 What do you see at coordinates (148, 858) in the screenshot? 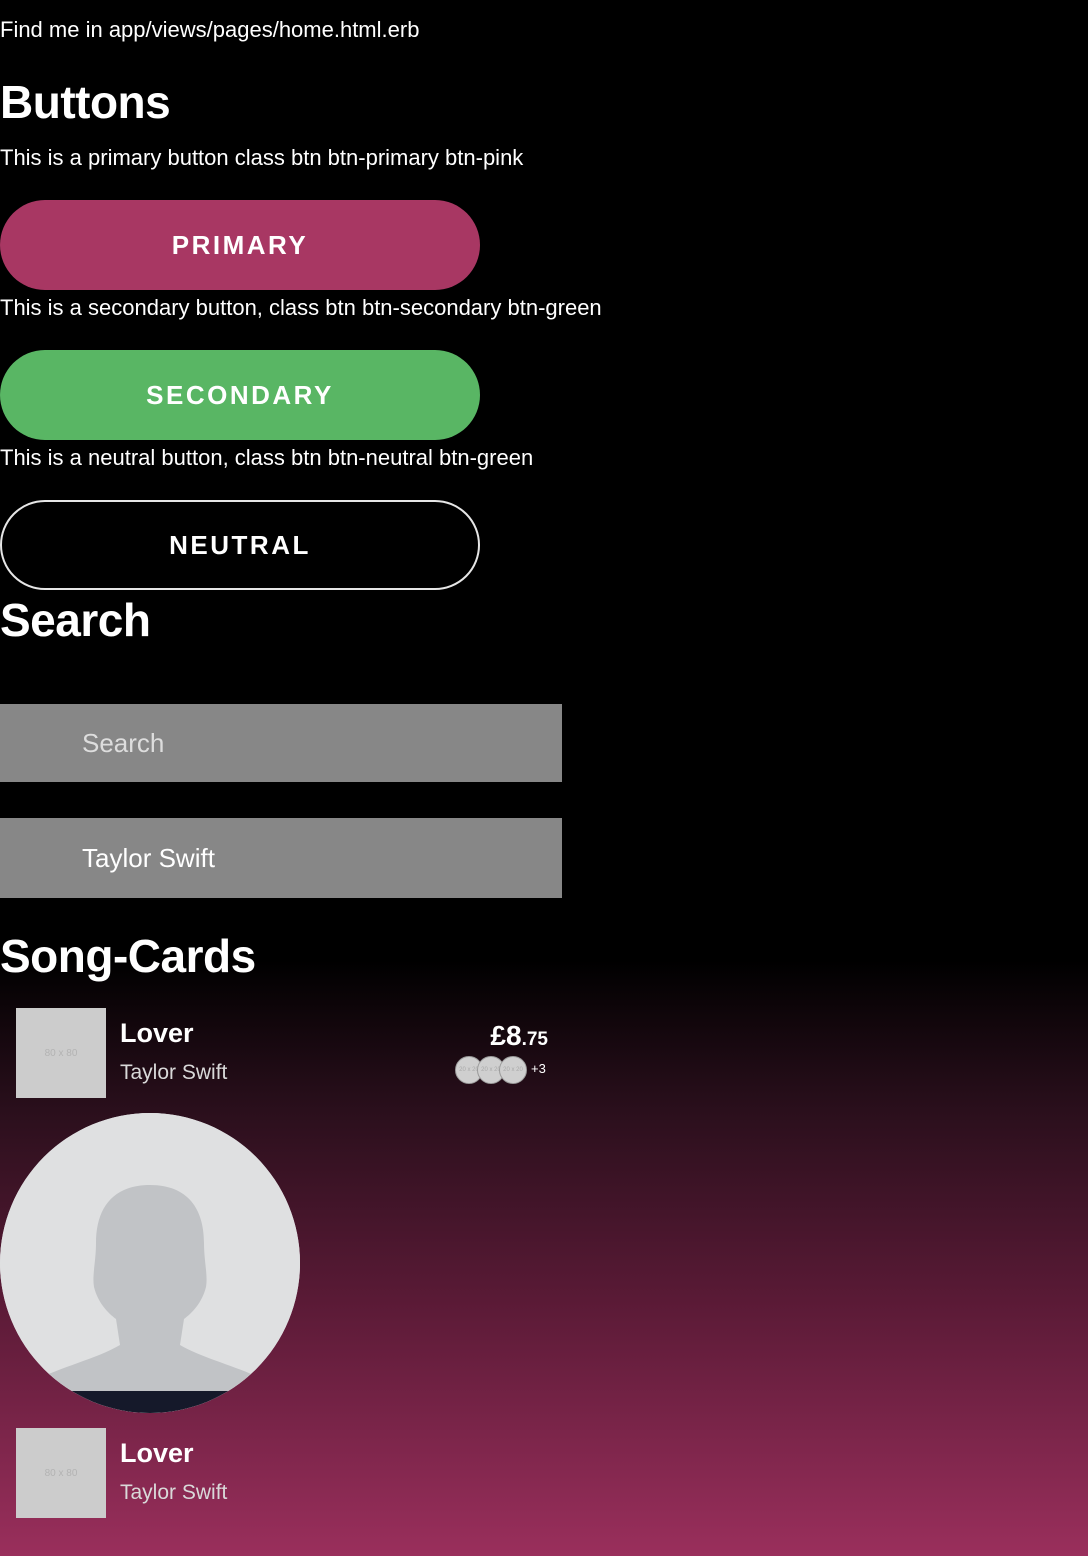
I see `search-input-filled: Taylor Swift` at bounding box center [148, 858].